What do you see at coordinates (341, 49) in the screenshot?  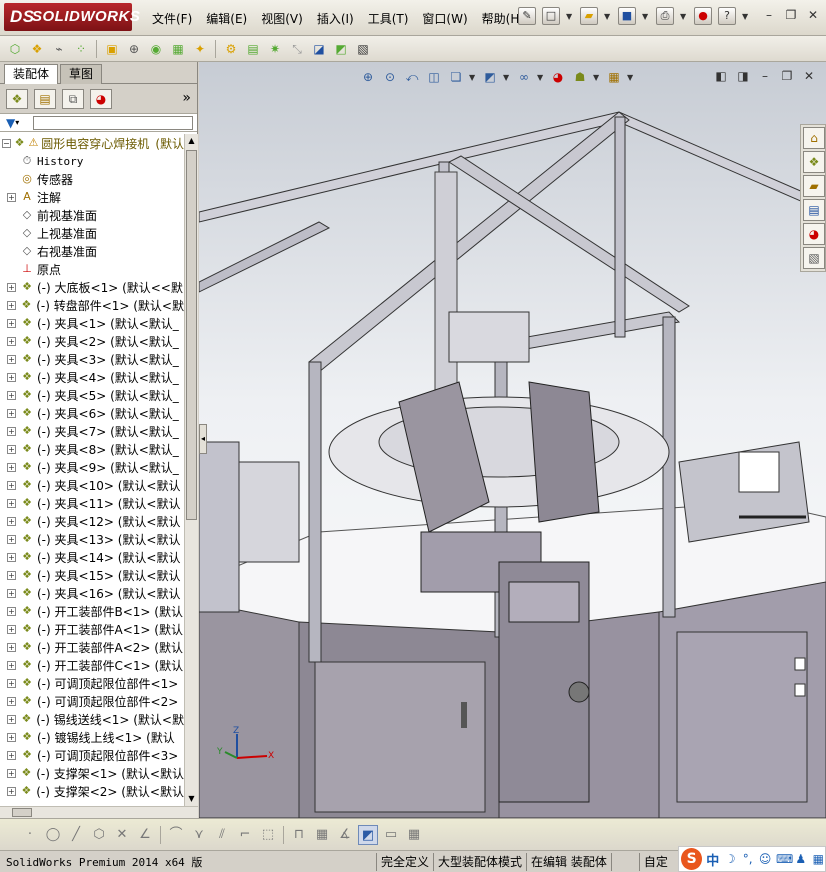 I see `clearance-verification-icon: ◩` at bounding box center [341, 49].